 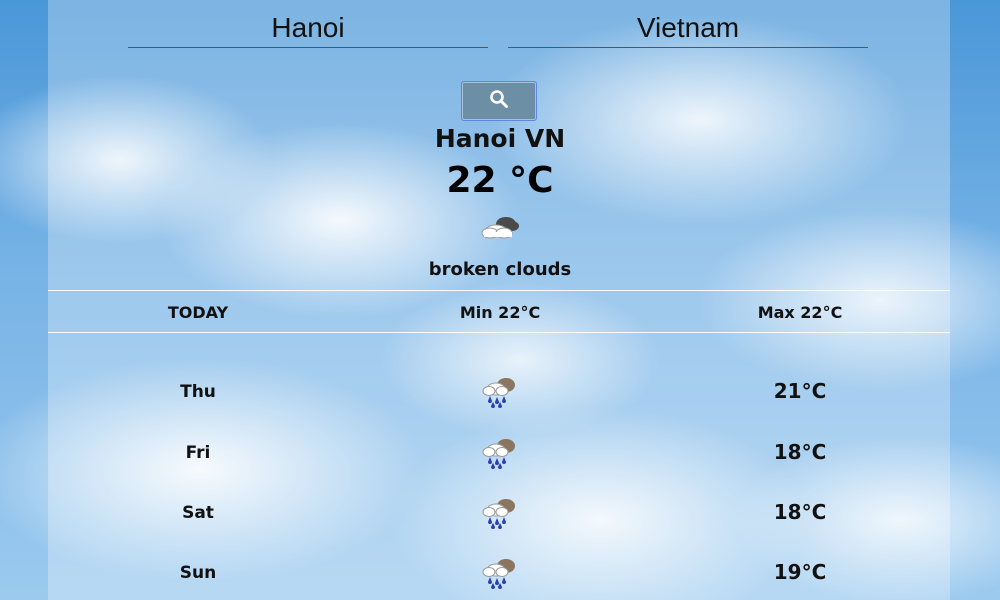 What do you see at coordinates (198, 573) in the screenshot?
I see `forecast-day: Sun` at bounding box center [198, 573].